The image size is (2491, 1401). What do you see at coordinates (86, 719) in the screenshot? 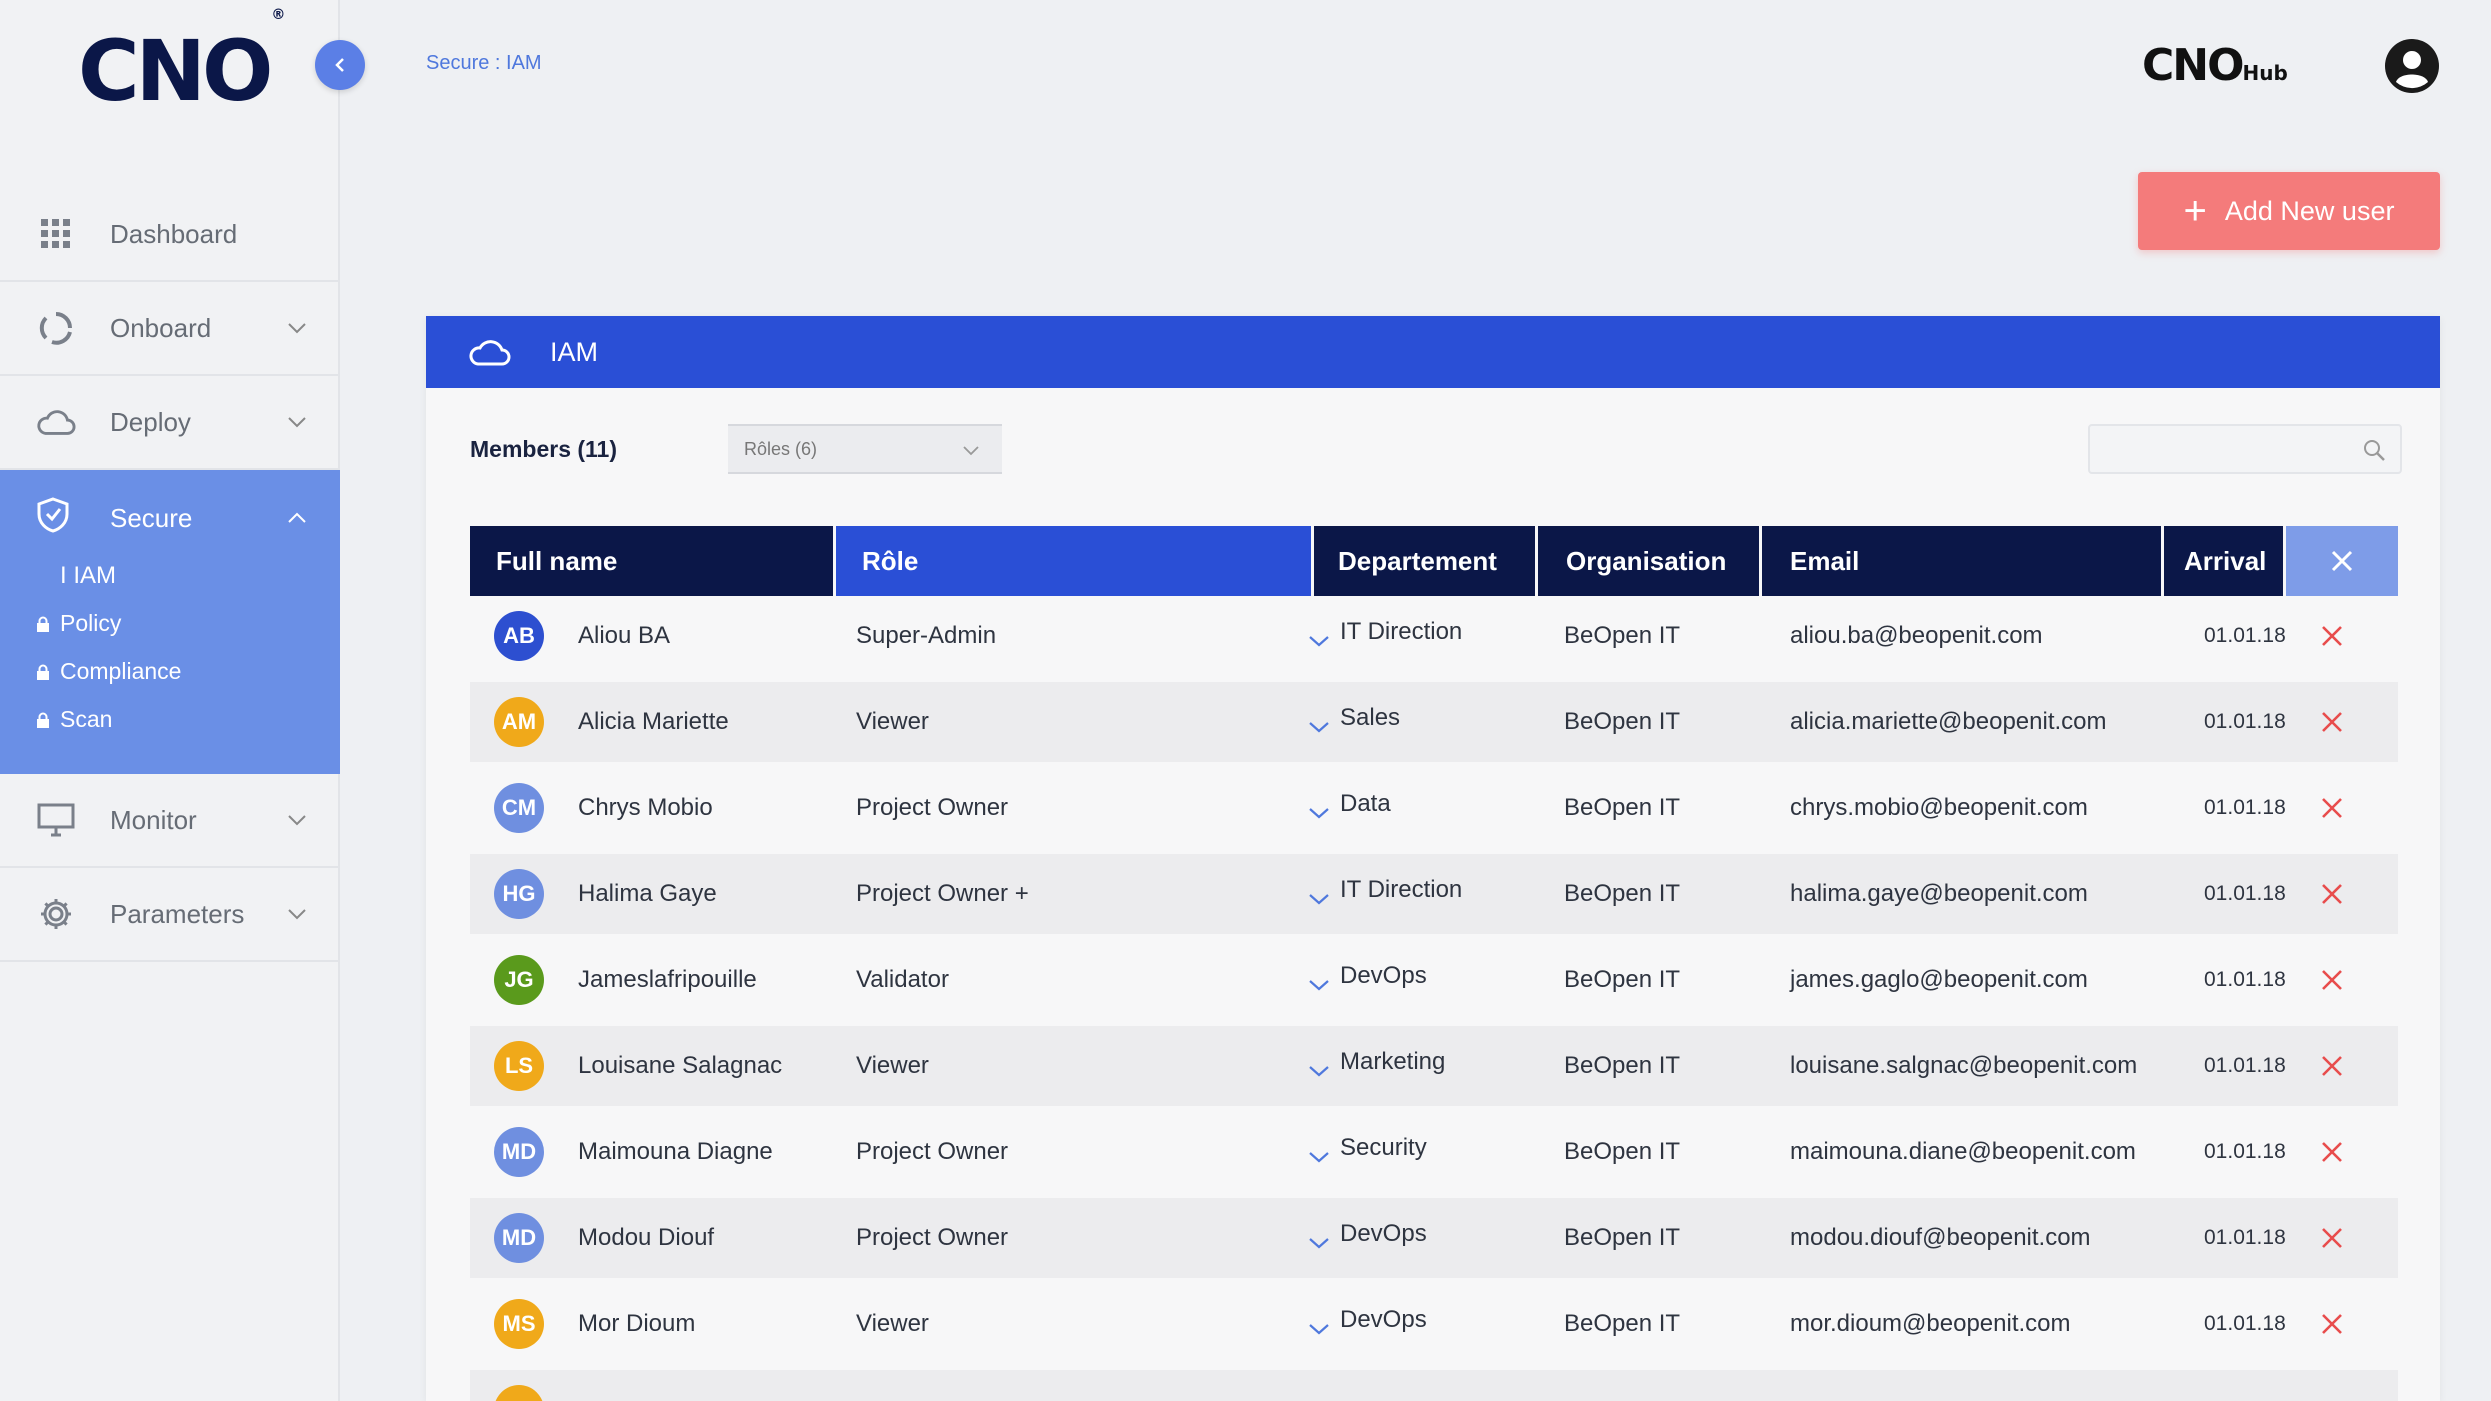
I see `subitem-label: Scan` at bounding box center [86, 719].